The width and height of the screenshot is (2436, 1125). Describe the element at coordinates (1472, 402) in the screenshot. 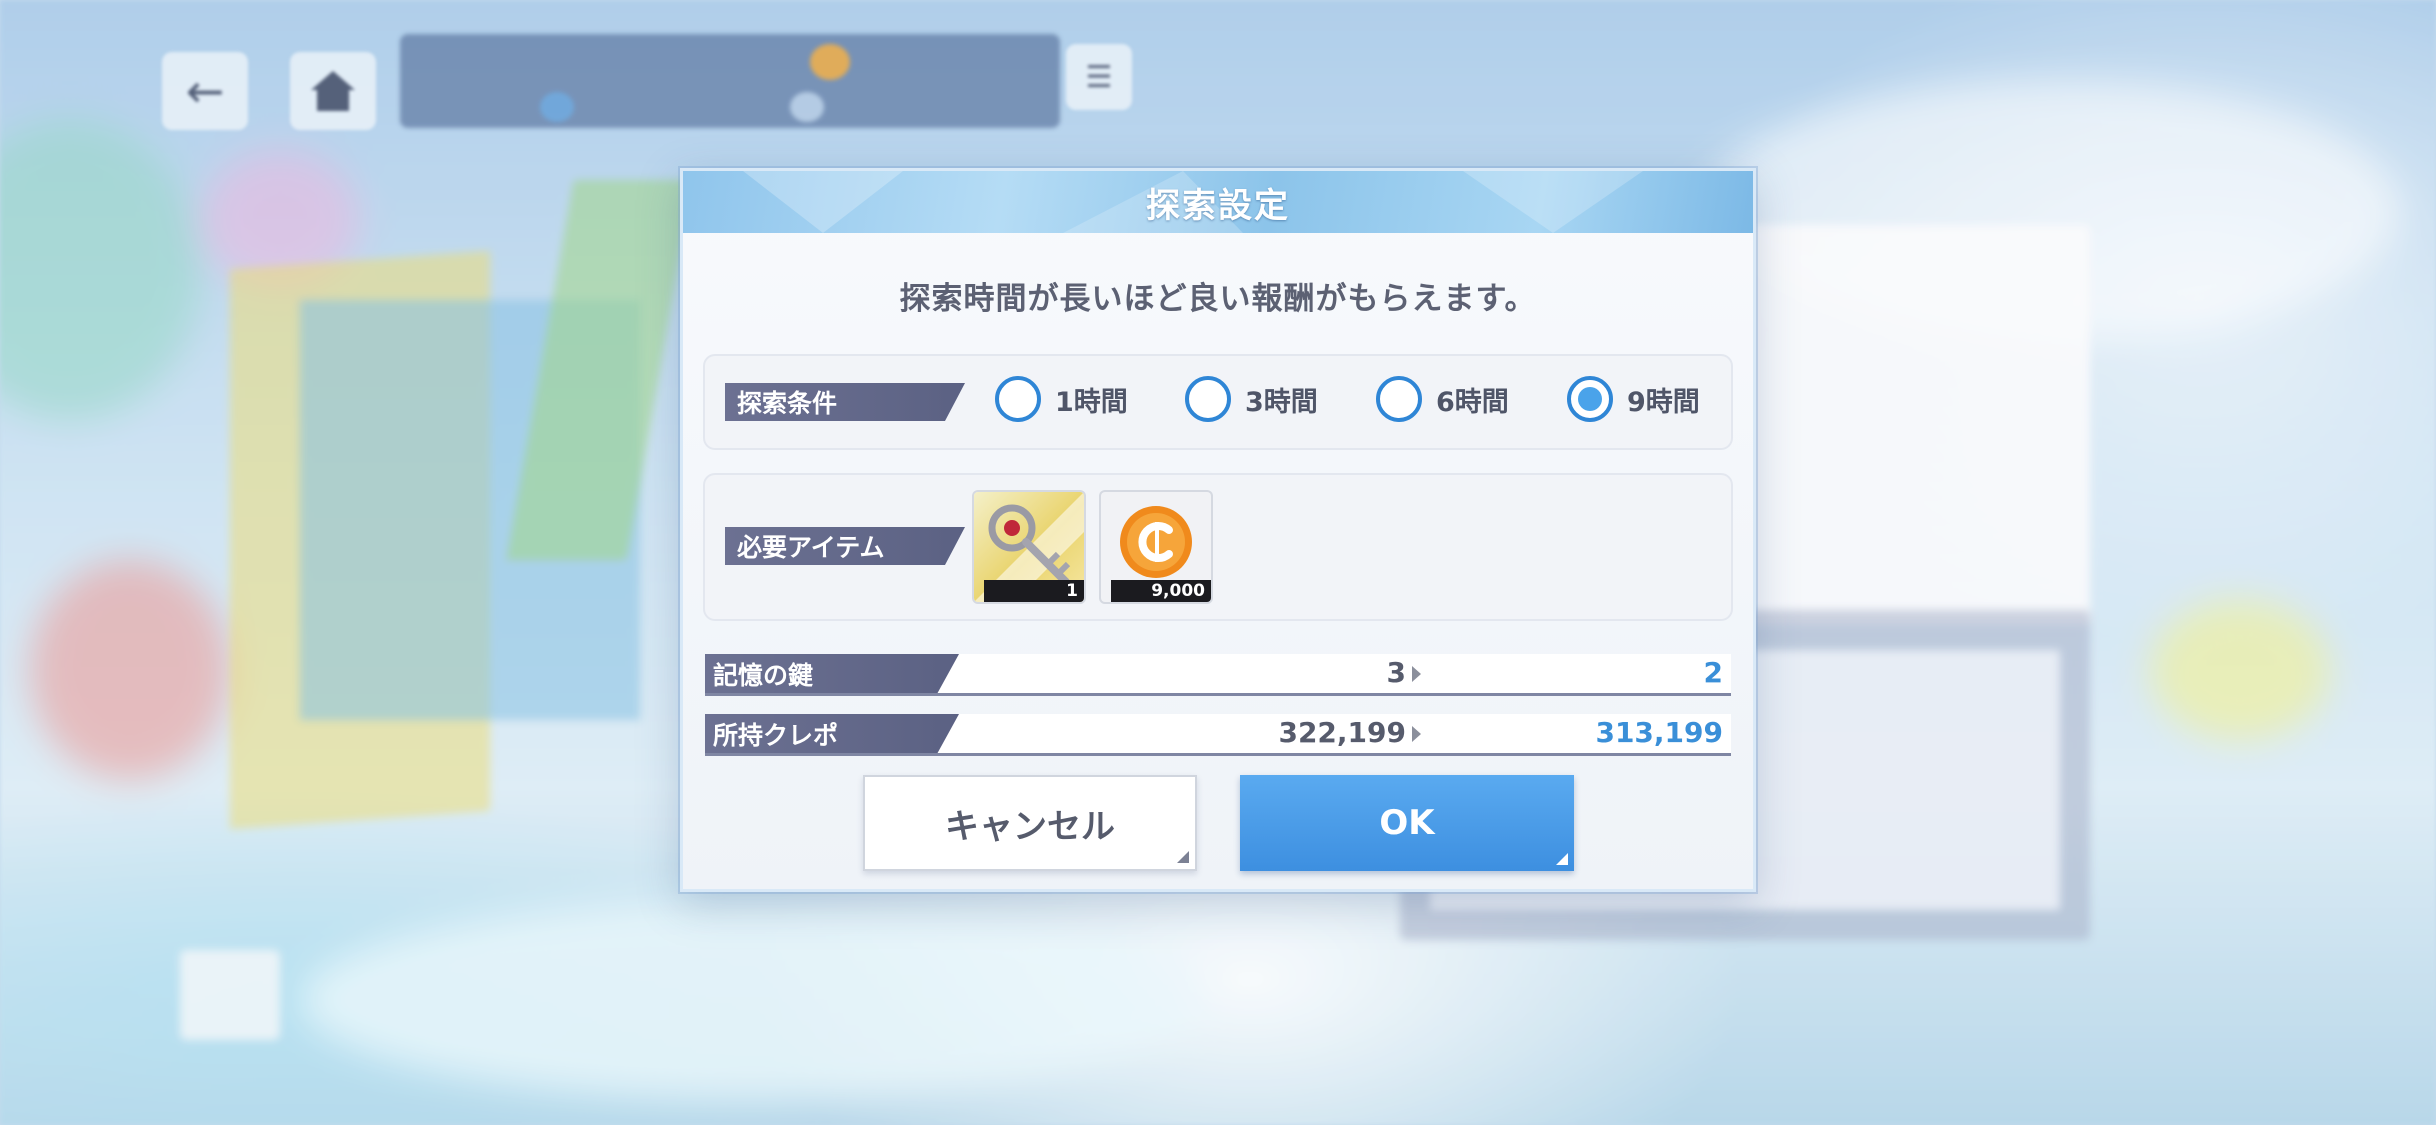

I see `radio-label: 6時間` at that location.